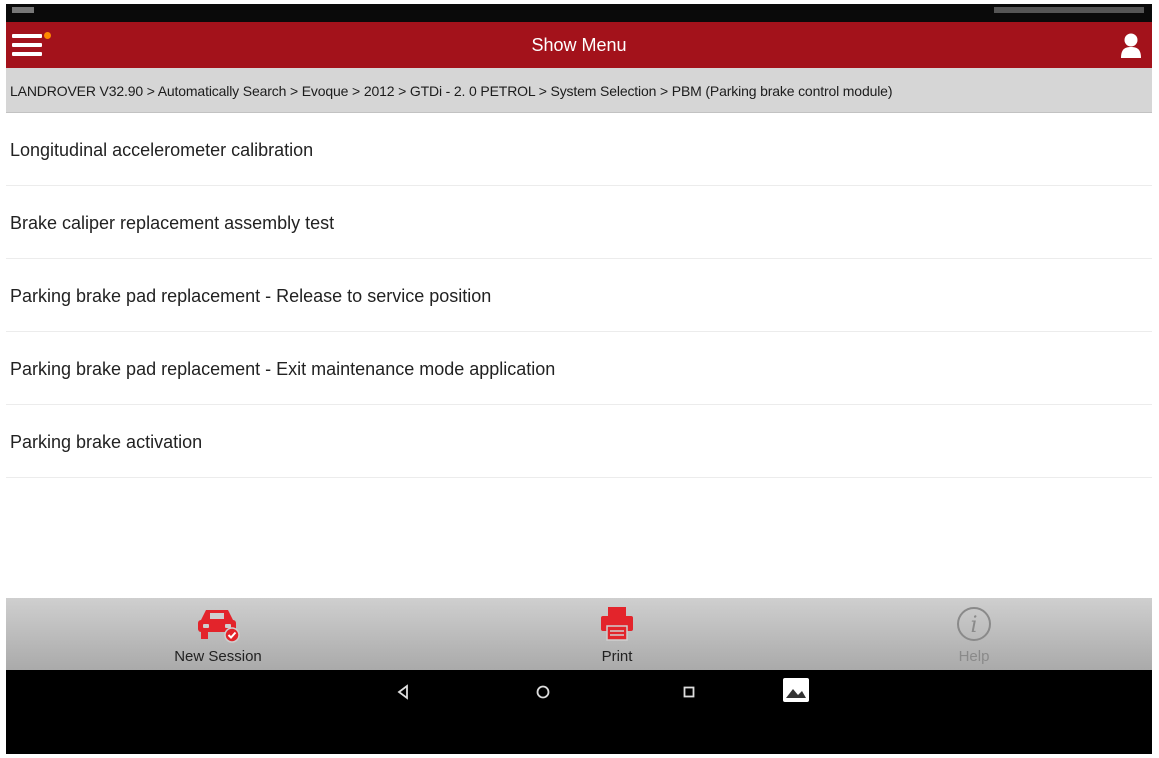  I want to click on help-button: i Help, so click(974, 634).